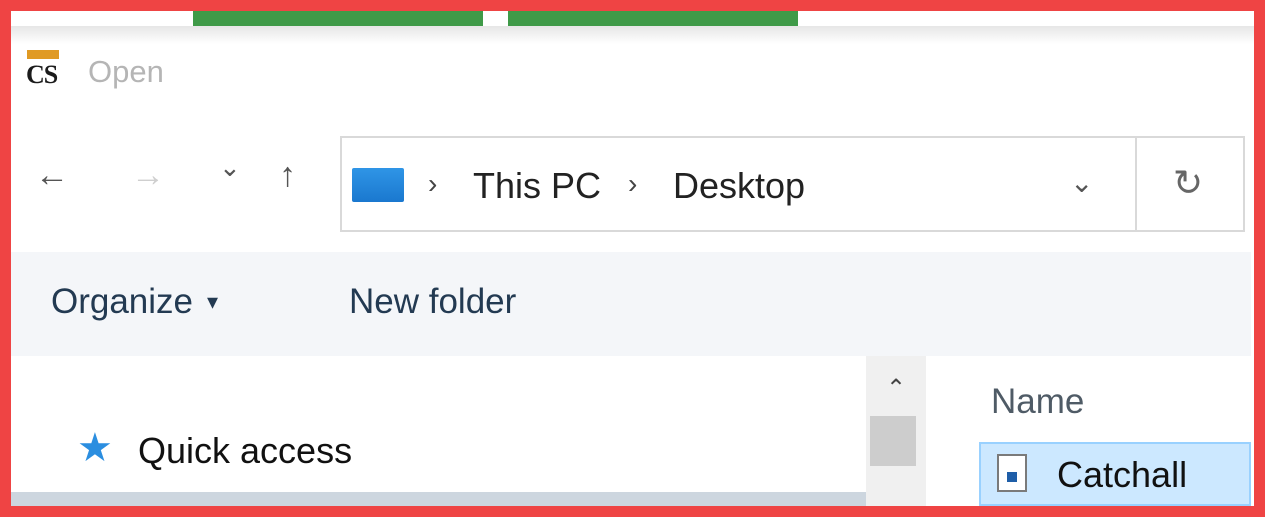 The image size is (1265, 517). What do you see at coordinates (893, 441) in the screenshot?
I see `scrollbar-thumb` at bounding box center [893, 441].